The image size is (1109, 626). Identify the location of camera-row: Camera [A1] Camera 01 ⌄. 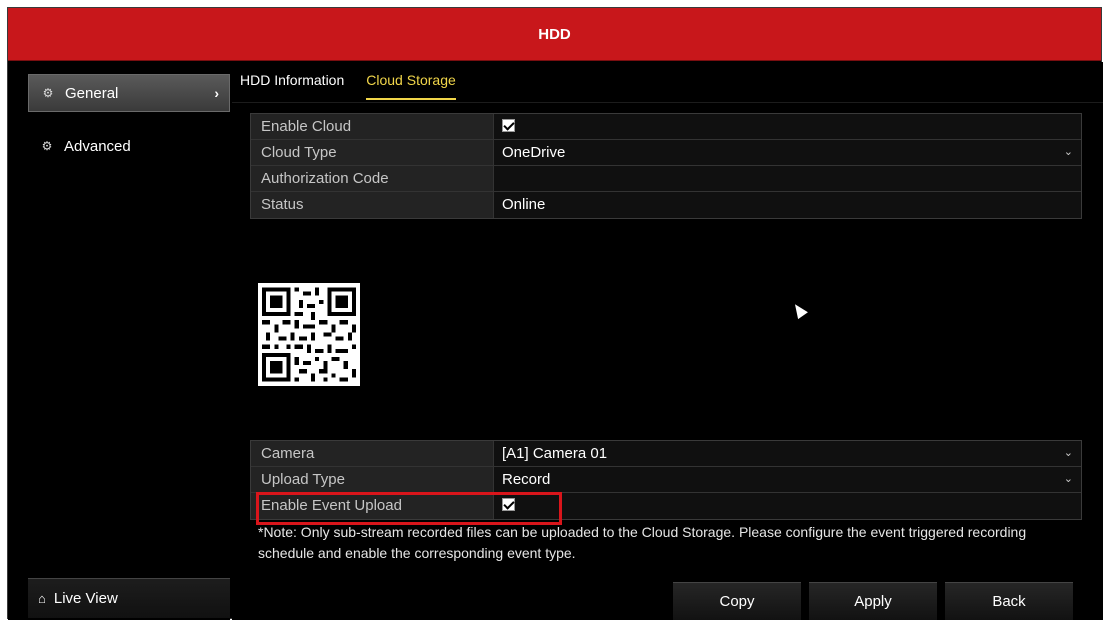
(666, 454).